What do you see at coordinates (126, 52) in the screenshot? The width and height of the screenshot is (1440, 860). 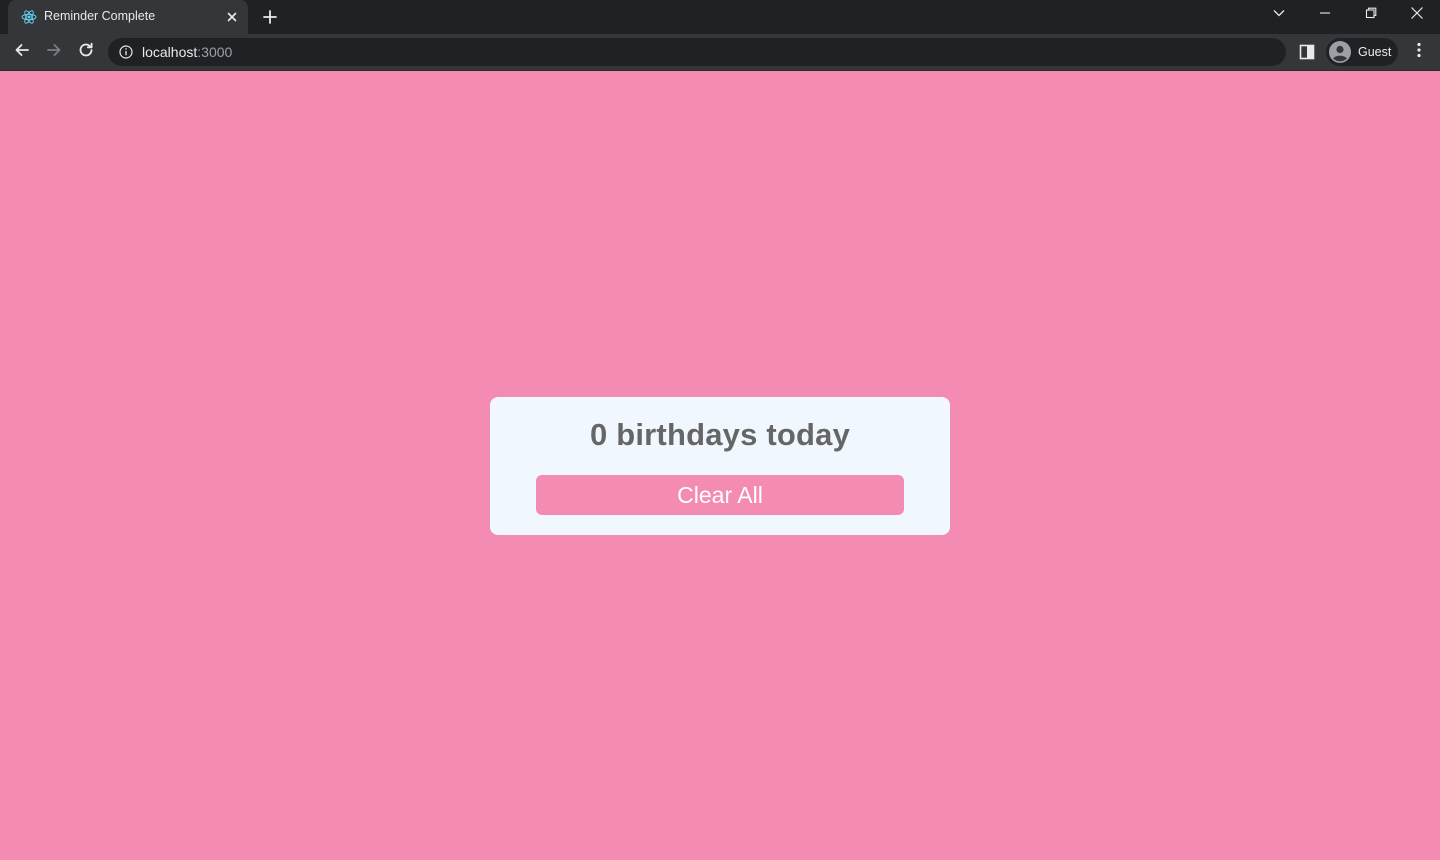 I see `info-icon` at bounding box center [126, 52].